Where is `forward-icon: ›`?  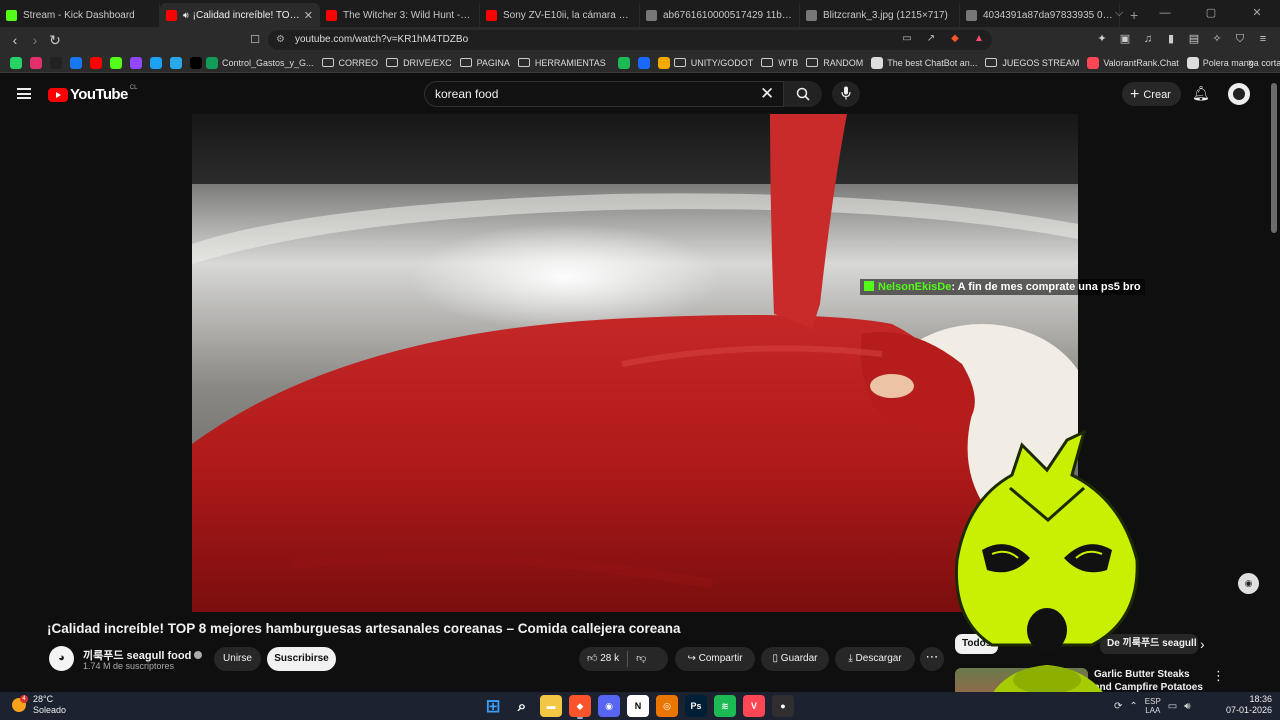 forward-icon: › is located at coordinates (35, 40).